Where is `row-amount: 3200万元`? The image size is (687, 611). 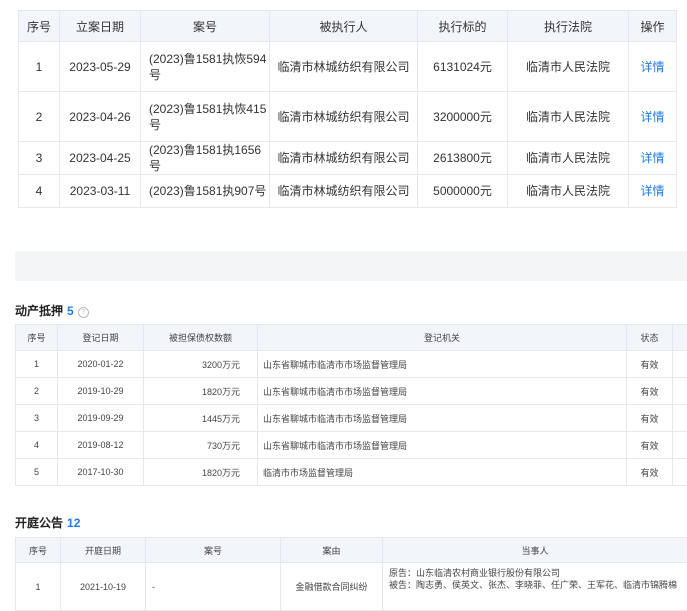
row-amount: 3200万元 is located at coordinates (201, 364).